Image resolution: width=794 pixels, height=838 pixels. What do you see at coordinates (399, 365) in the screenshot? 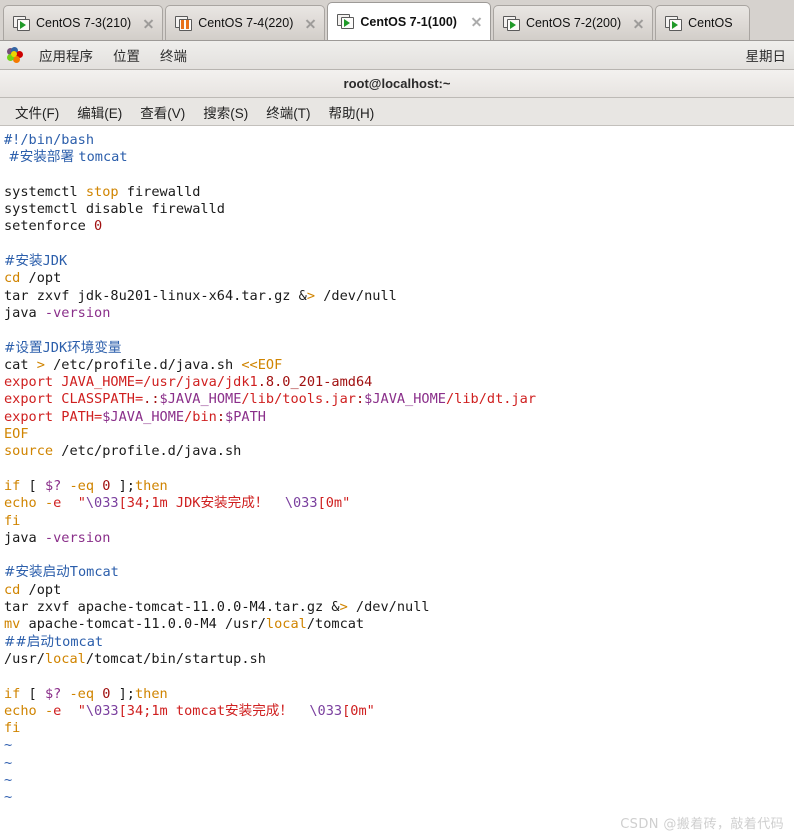
I see `code-line: cat > /etc/profile.d/java.sh <<EOF` at bounding box center [399, 365].